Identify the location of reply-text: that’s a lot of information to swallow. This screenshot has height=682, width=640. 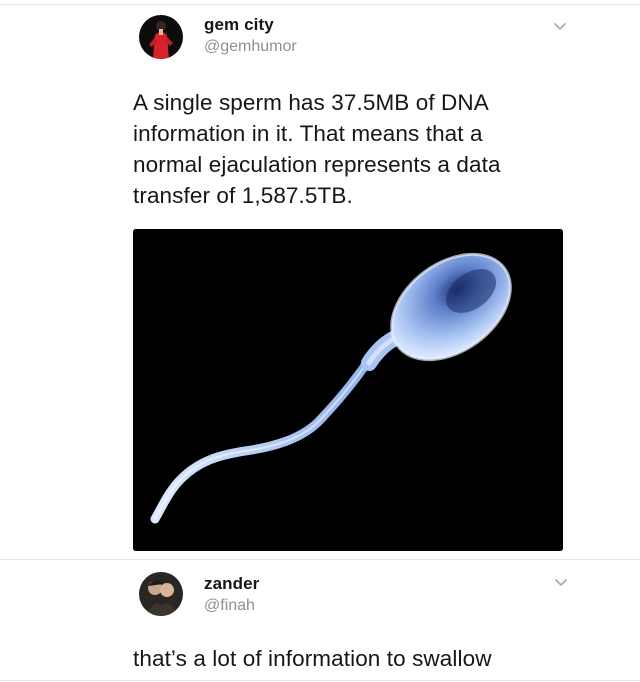
(312, 658).